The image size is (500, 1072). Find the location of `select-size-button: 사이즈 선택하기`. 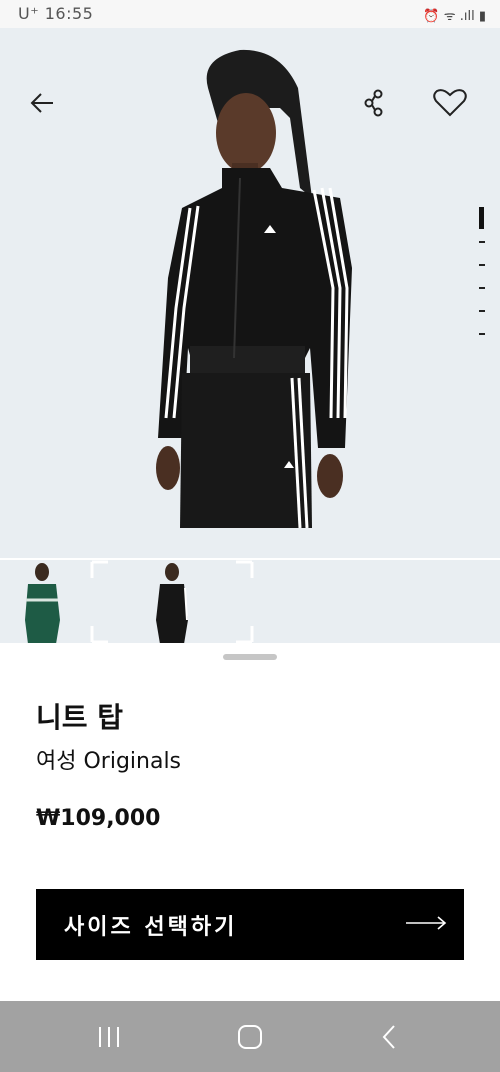

select-size-button: 사이즈 선택하기 is located at coordinates (250, 924).